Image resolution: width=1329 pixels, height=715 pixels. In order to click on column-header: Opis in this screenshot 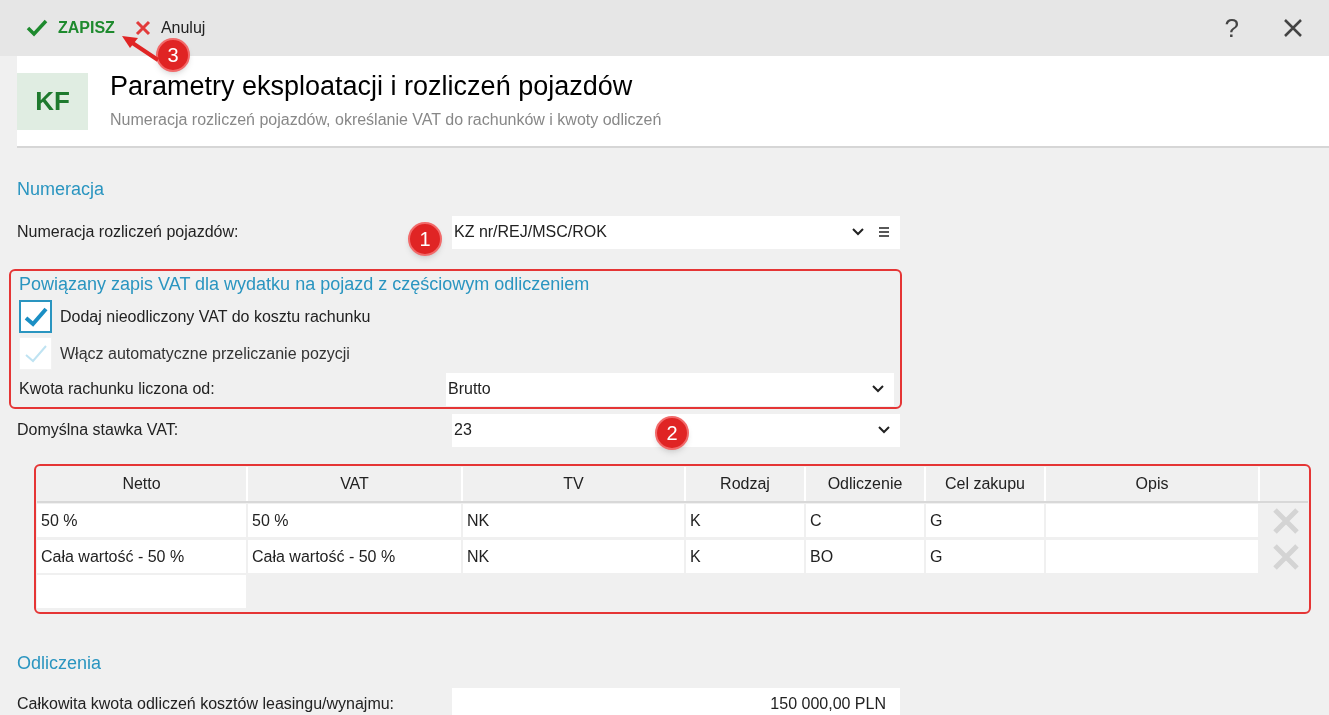, I will do `click(1153, 484)`.